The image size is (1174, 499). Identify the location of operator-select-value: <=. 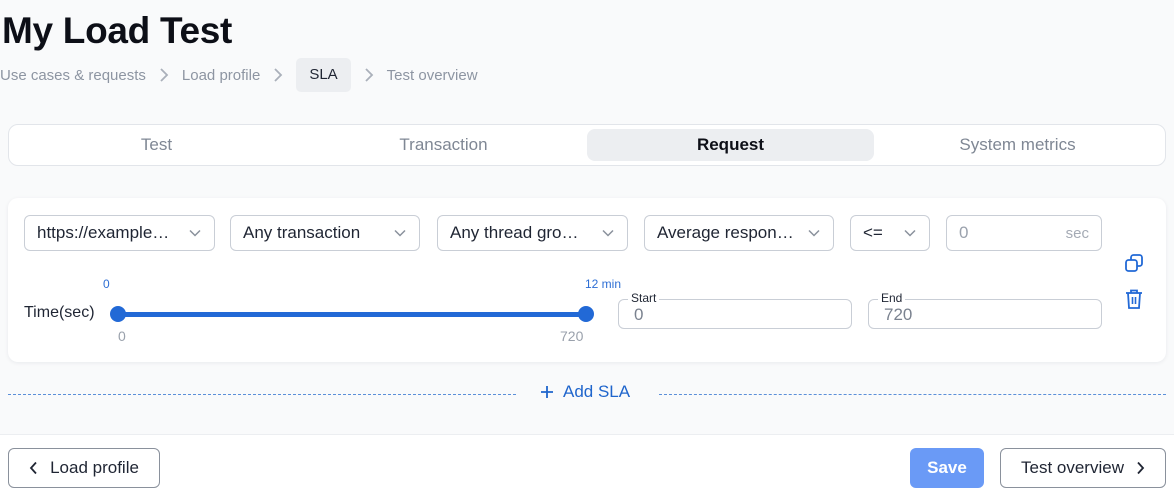
(873, 232).